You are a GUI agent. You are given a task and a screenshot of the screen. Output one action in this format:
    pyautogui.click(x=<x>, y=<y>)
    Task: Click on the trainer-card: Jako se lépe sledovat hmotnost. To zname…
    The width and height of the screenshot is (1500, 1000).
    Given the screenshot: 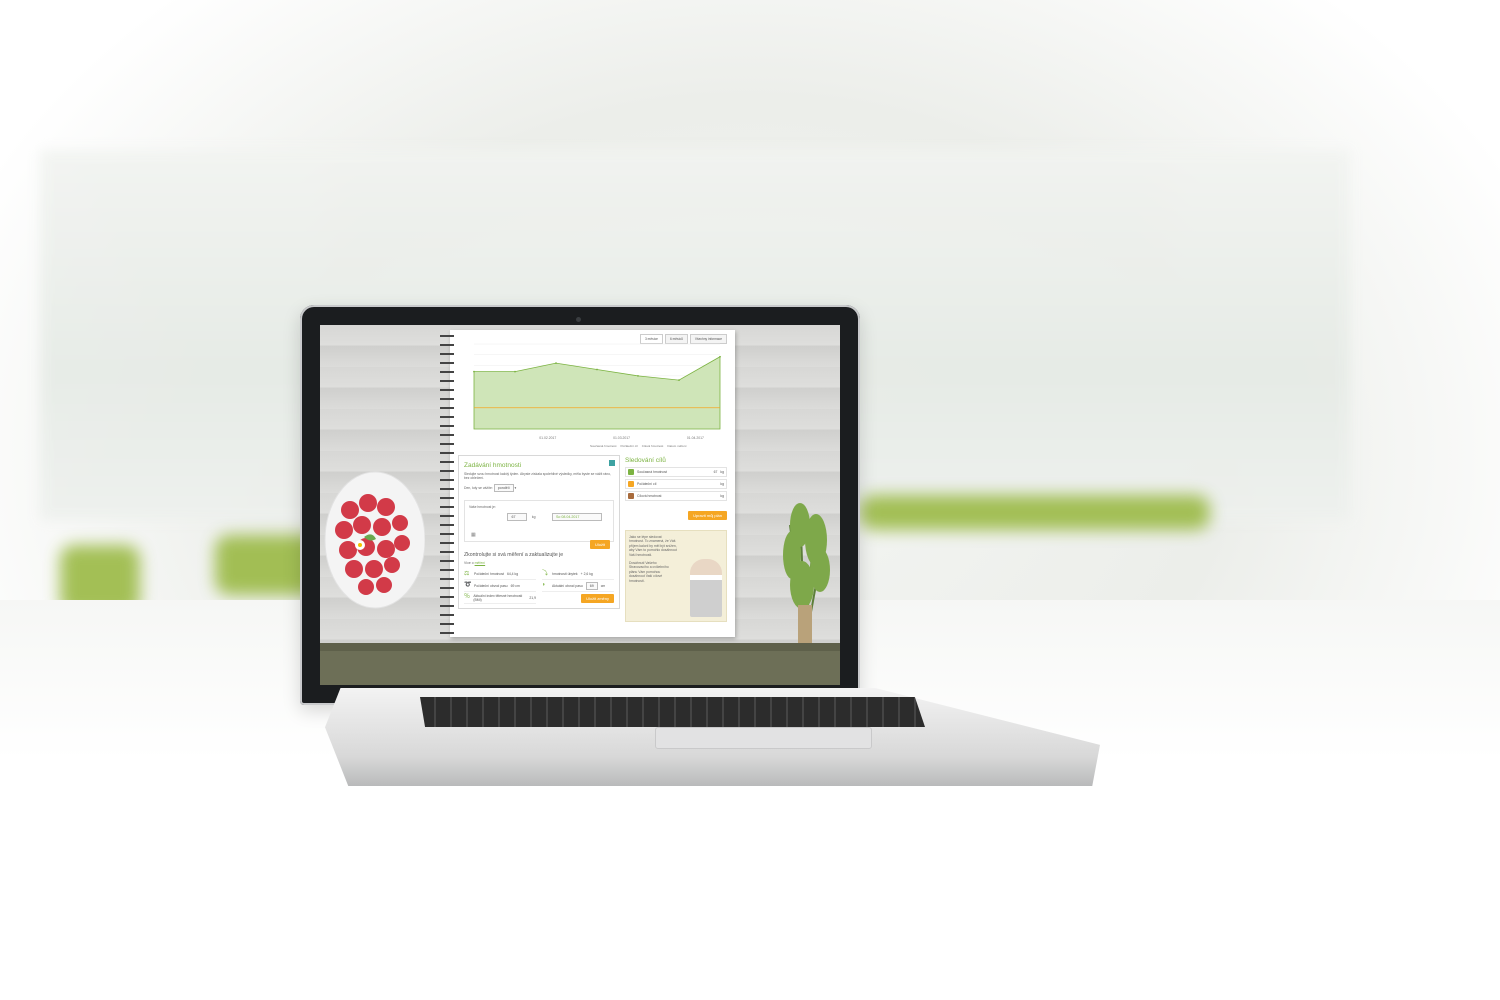 What is the action you would take?
    pyautogui.click(x=676, y=576)
    